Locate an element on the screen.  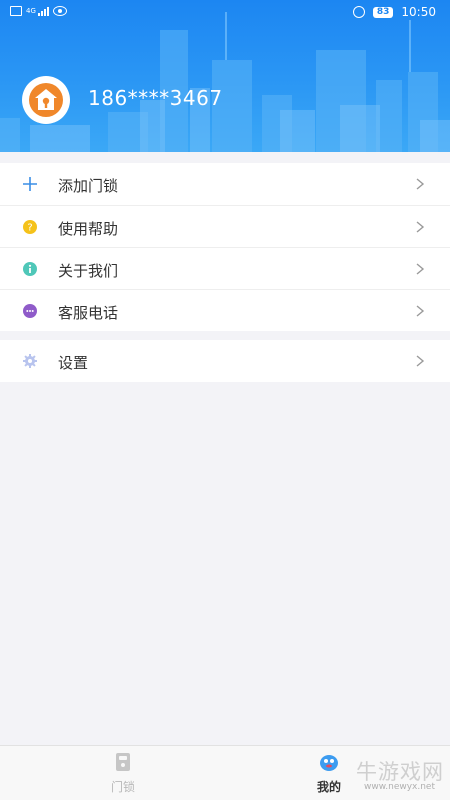
tab-label: 门锁 is located at coordinates (122, 787).